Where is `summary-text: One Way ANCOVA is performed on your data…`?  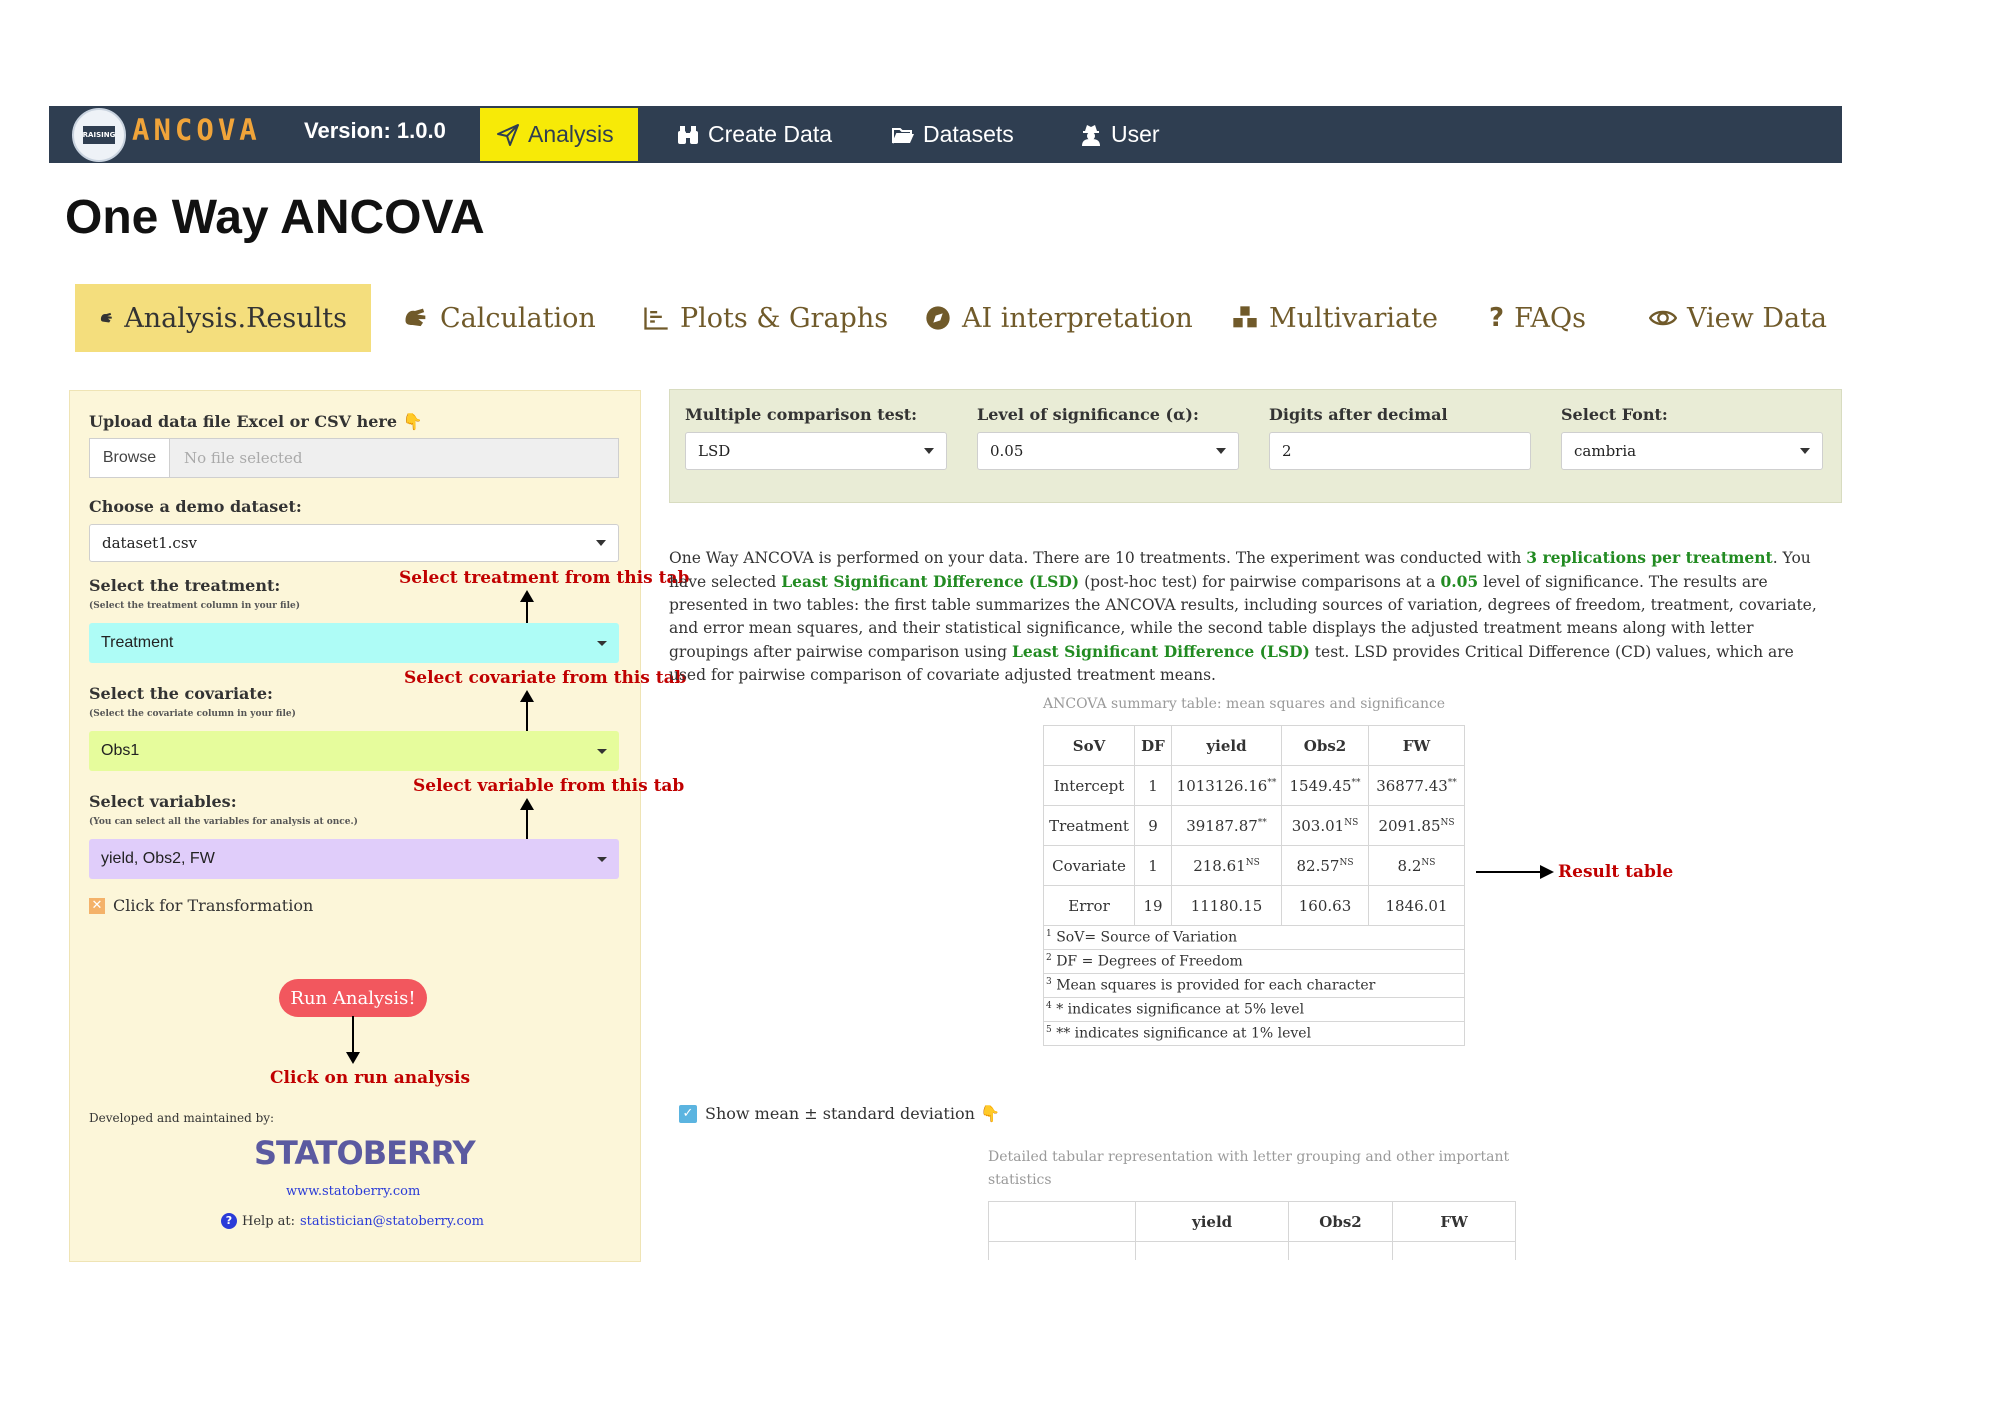 summary-text: One Way ANCOVA is performed on your data… is located at coordinates (1098, 558).